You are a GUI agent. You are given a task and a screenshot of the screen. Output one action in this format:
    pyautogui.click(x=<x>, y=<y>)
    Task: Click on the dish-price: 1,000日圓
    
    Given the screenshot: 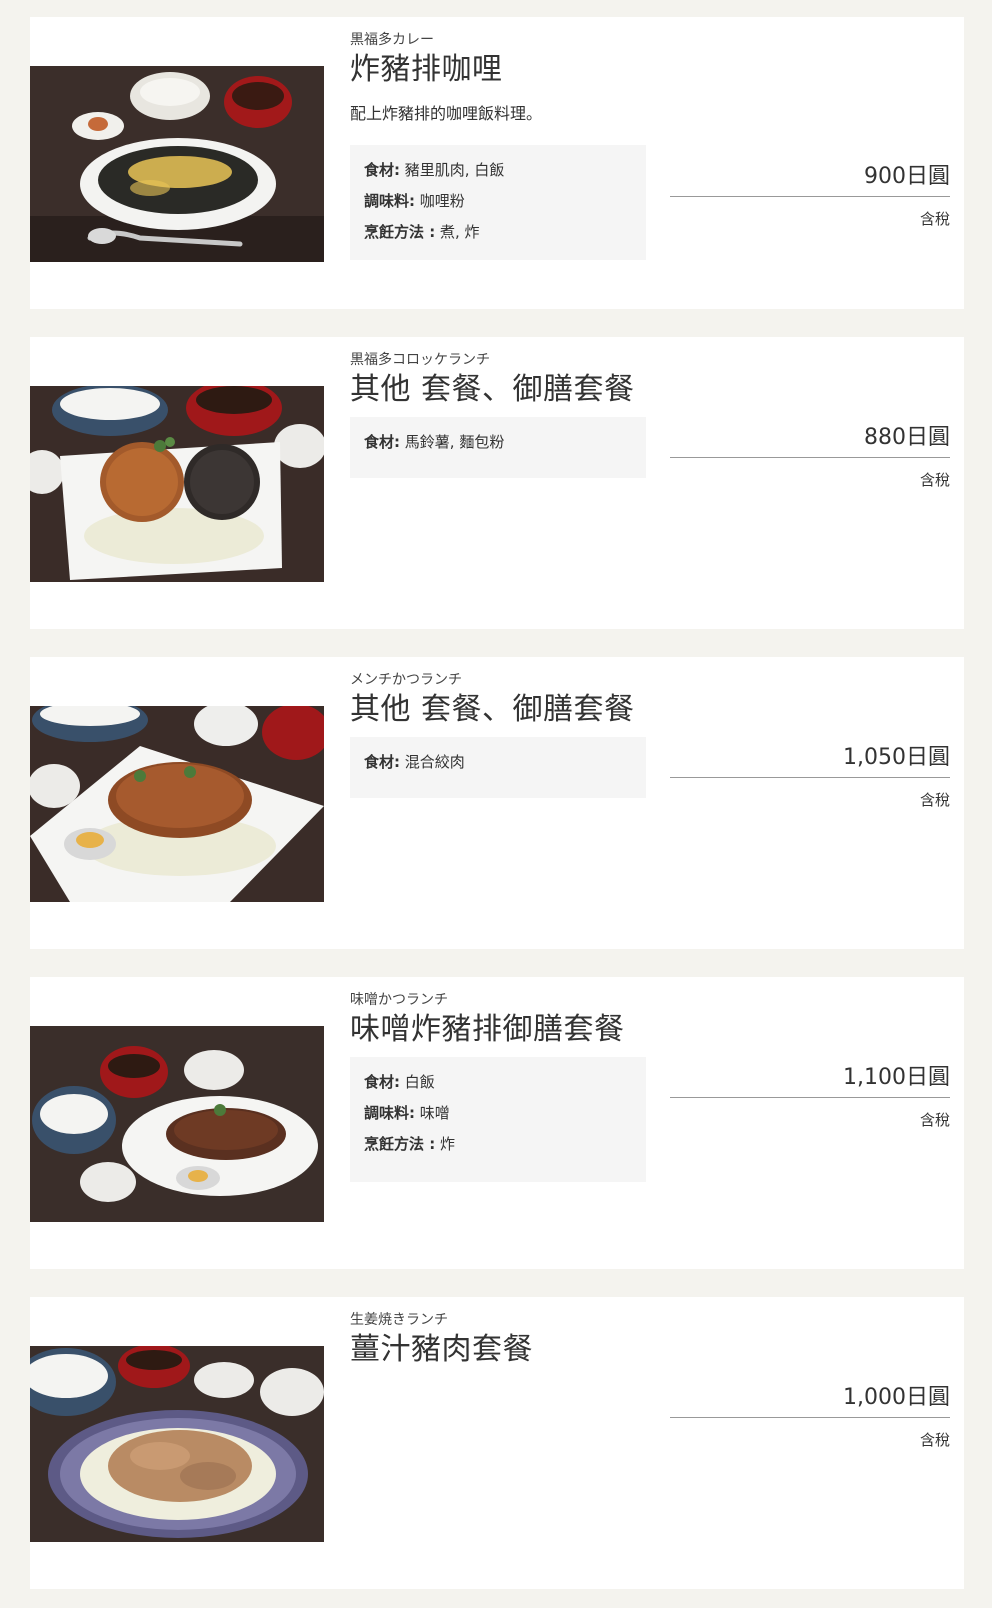 What is the action you would take?
    pyautogui.click(x=810, y=1400)
    